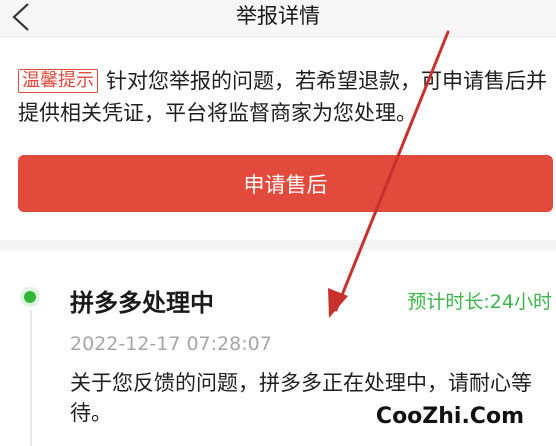 This screenshot has height=446, width=556. I want to click on page-title: 举报详情, so click(278, 16).